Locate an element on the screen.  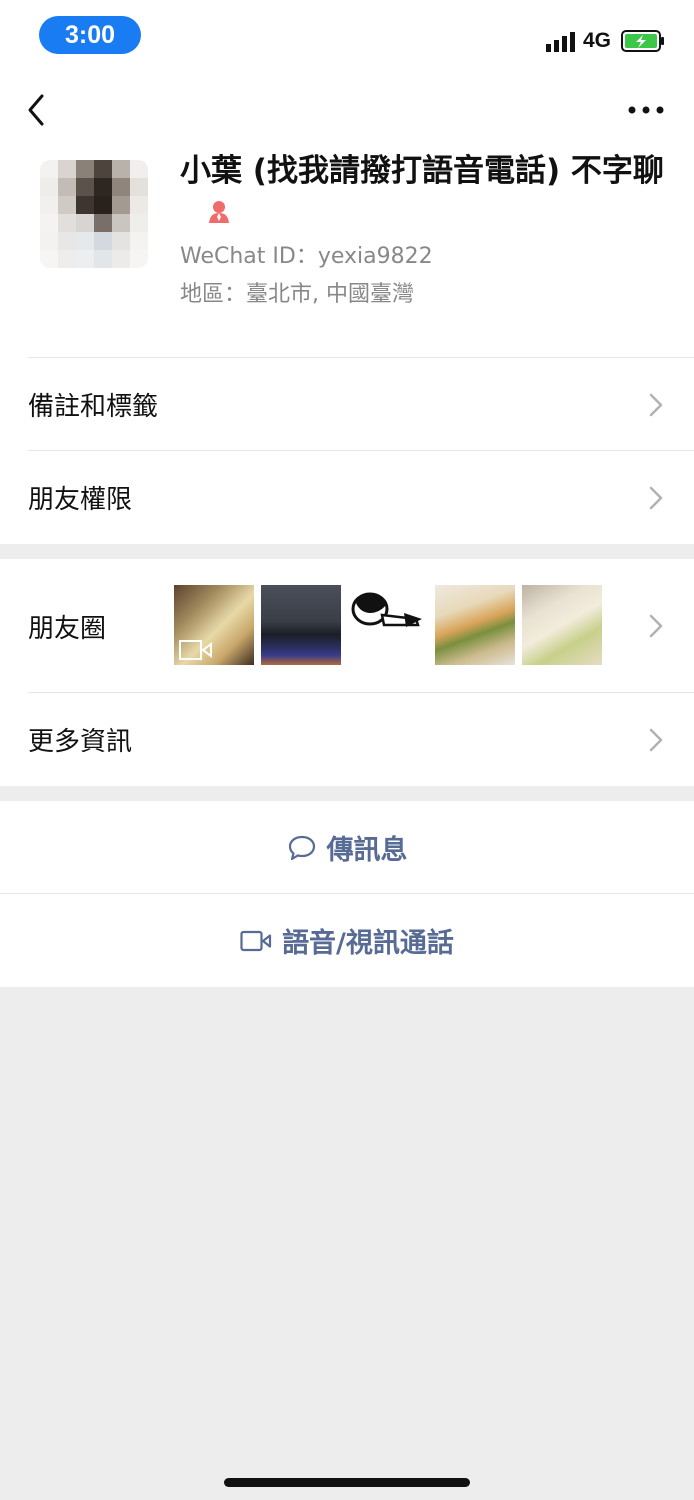
voice-video-call-label: 語音/視訊通話 is located at coordinates (368, 943).